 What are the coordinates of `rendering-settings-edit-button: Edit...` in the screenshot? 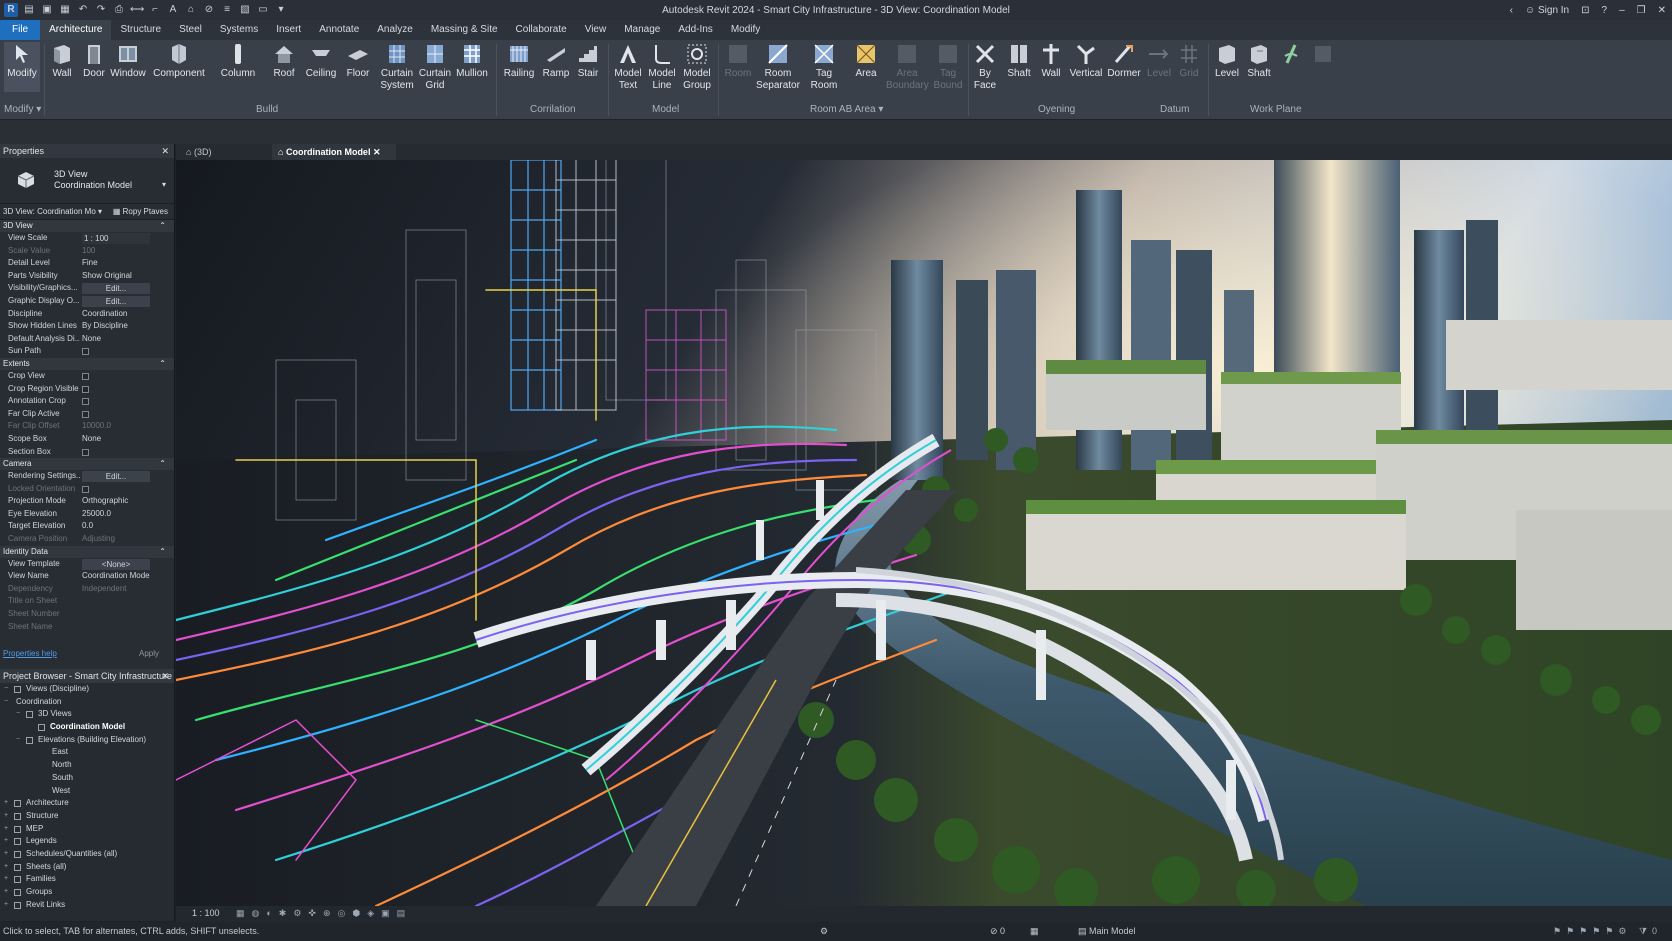 It's located at (116, 477).